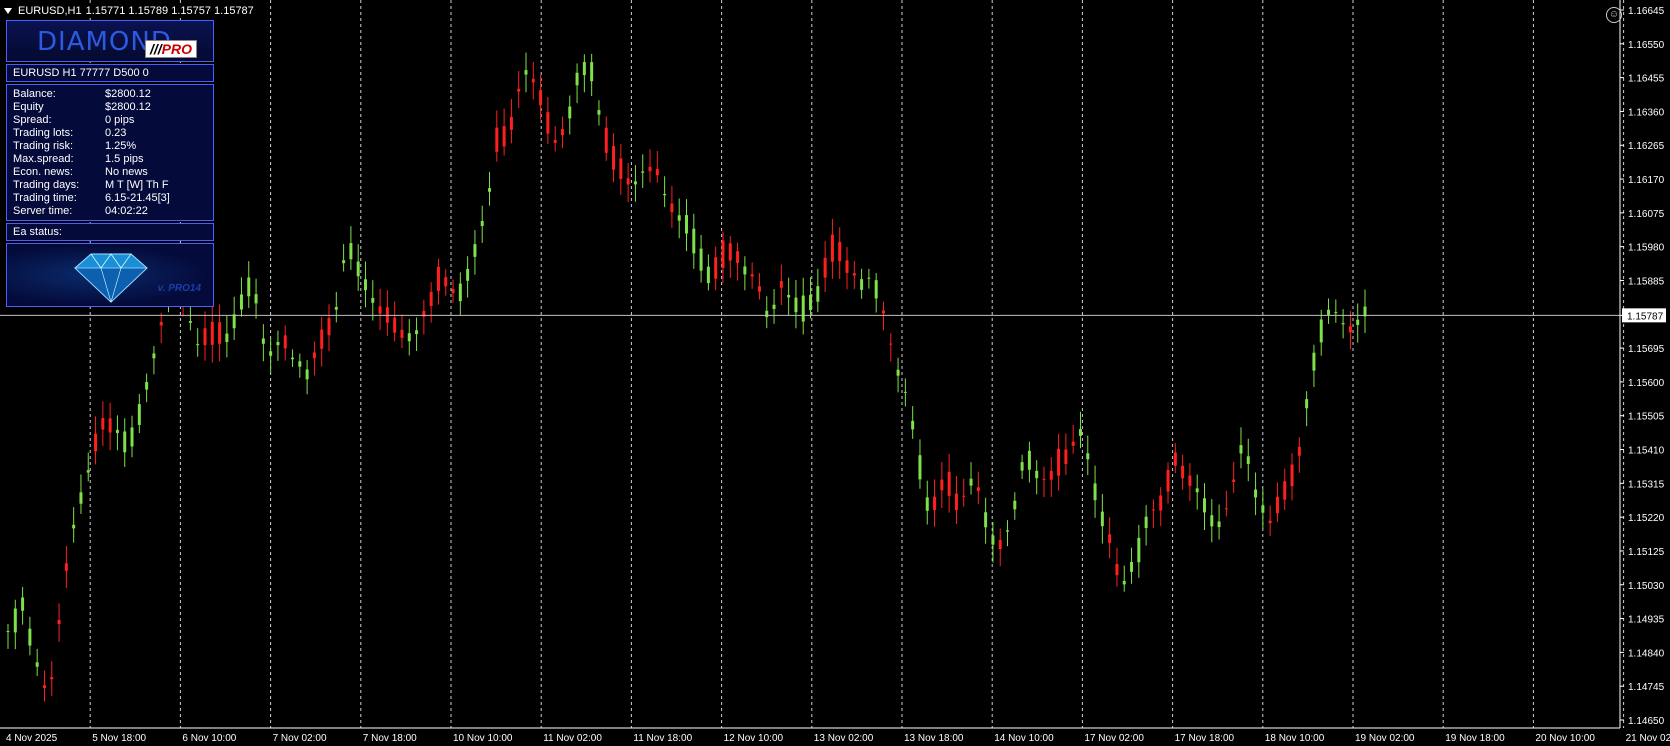  Describe the element at coordinates (8, 11) in the screenshot. I see `chevron-down-icon` at that location.